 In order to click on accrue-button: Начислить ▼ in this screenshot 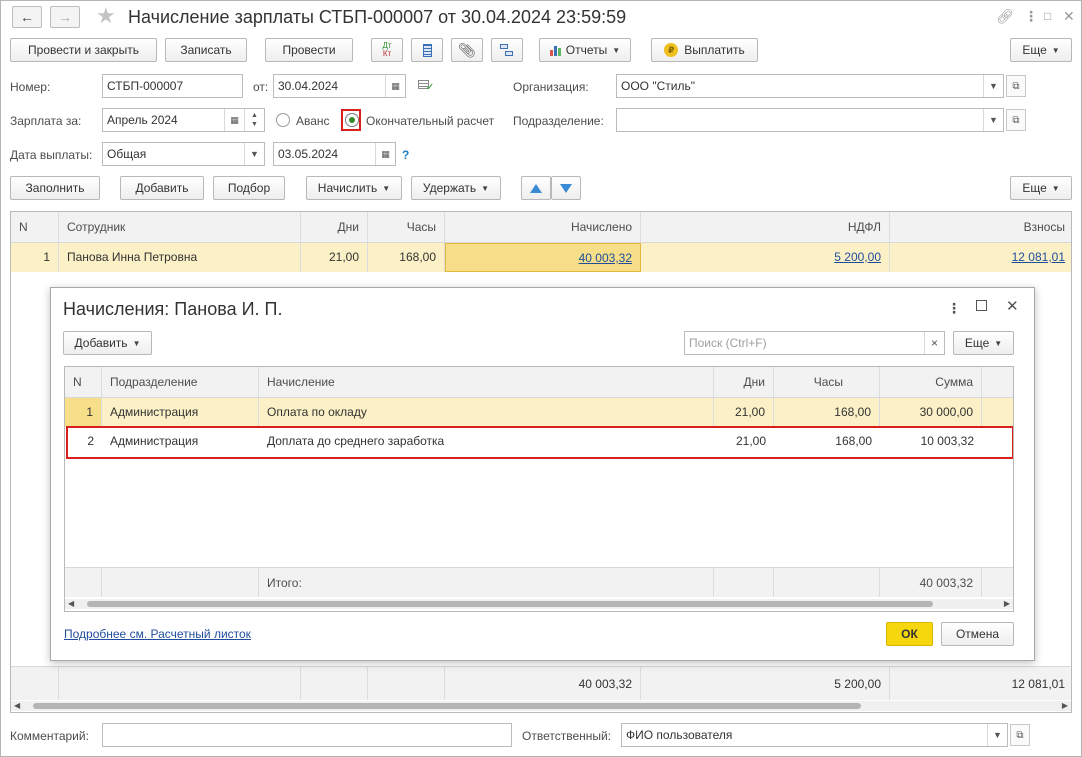, I will do `click(354, 188)`.